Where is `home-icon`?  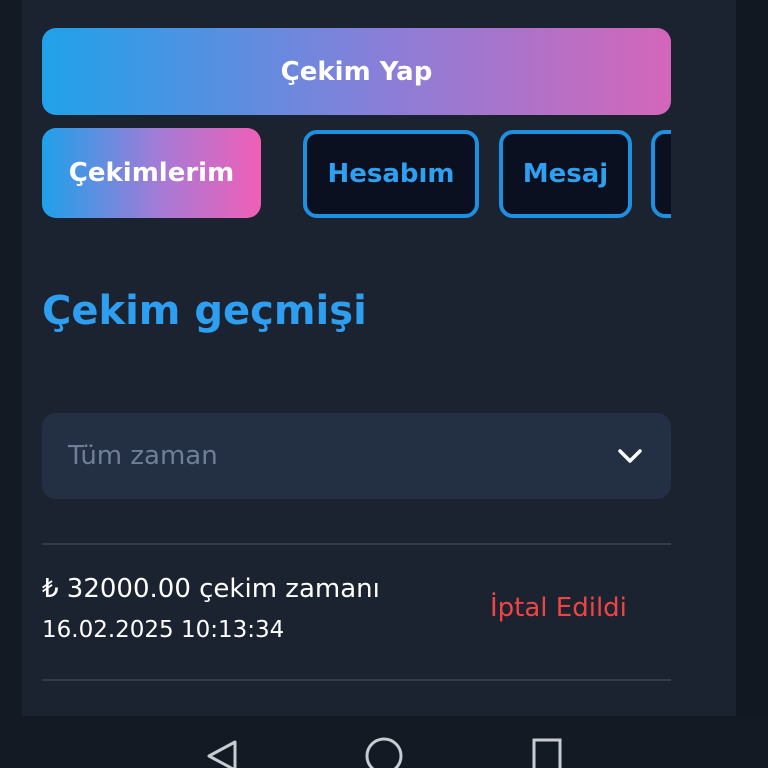 home-icon is located at coordinates (384, 745).